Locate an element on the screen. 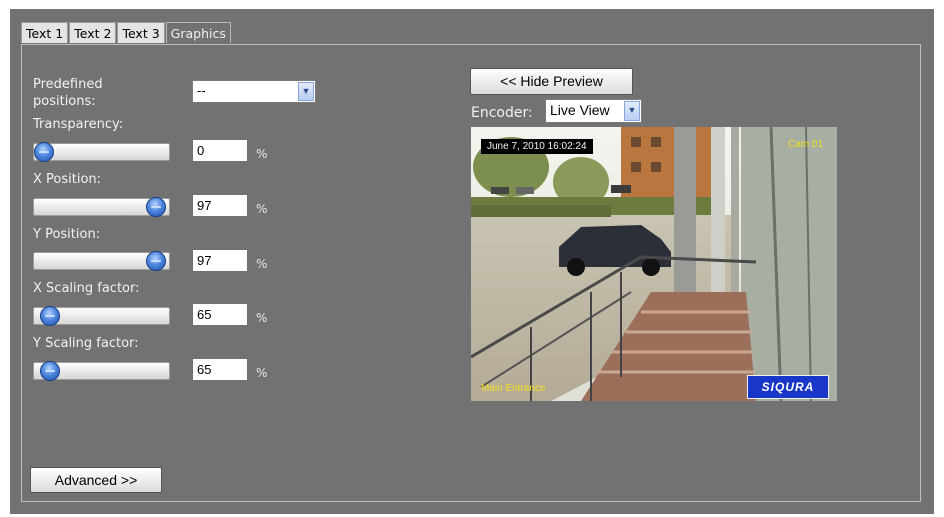  camera-name-overlay: Cam 01 is located at coordinates (805, 144).